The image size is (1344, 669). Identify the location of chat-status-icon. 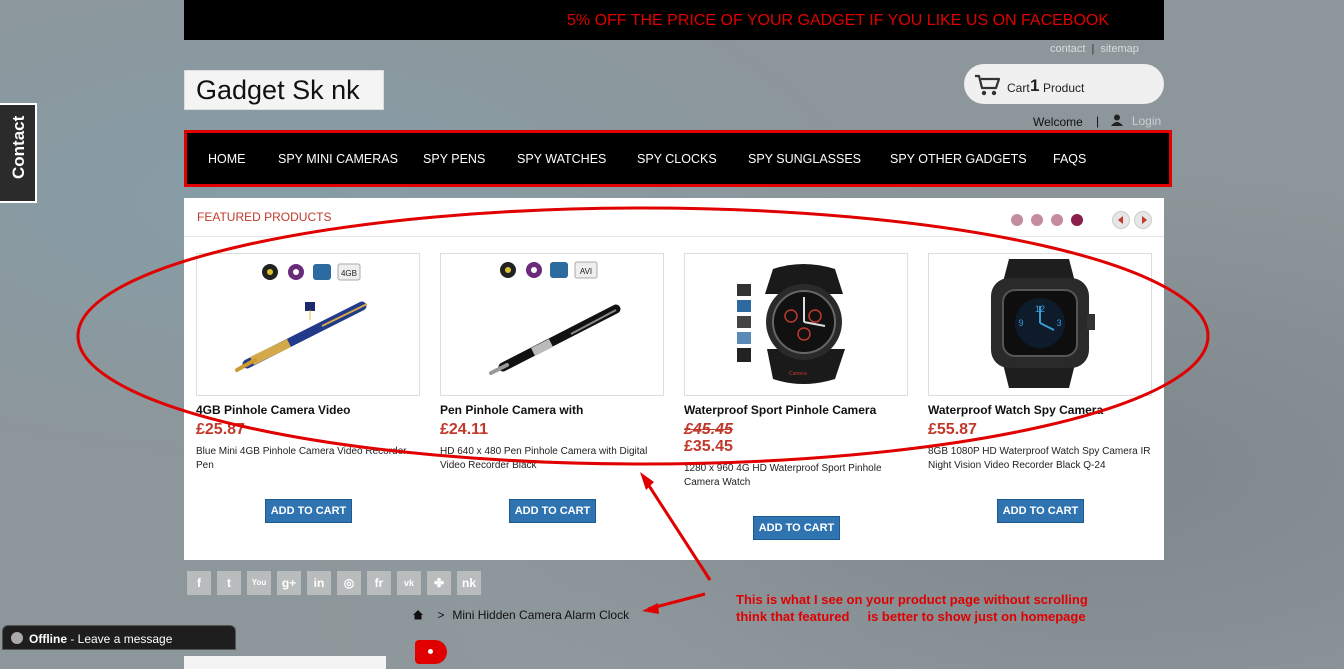
(17, 638).